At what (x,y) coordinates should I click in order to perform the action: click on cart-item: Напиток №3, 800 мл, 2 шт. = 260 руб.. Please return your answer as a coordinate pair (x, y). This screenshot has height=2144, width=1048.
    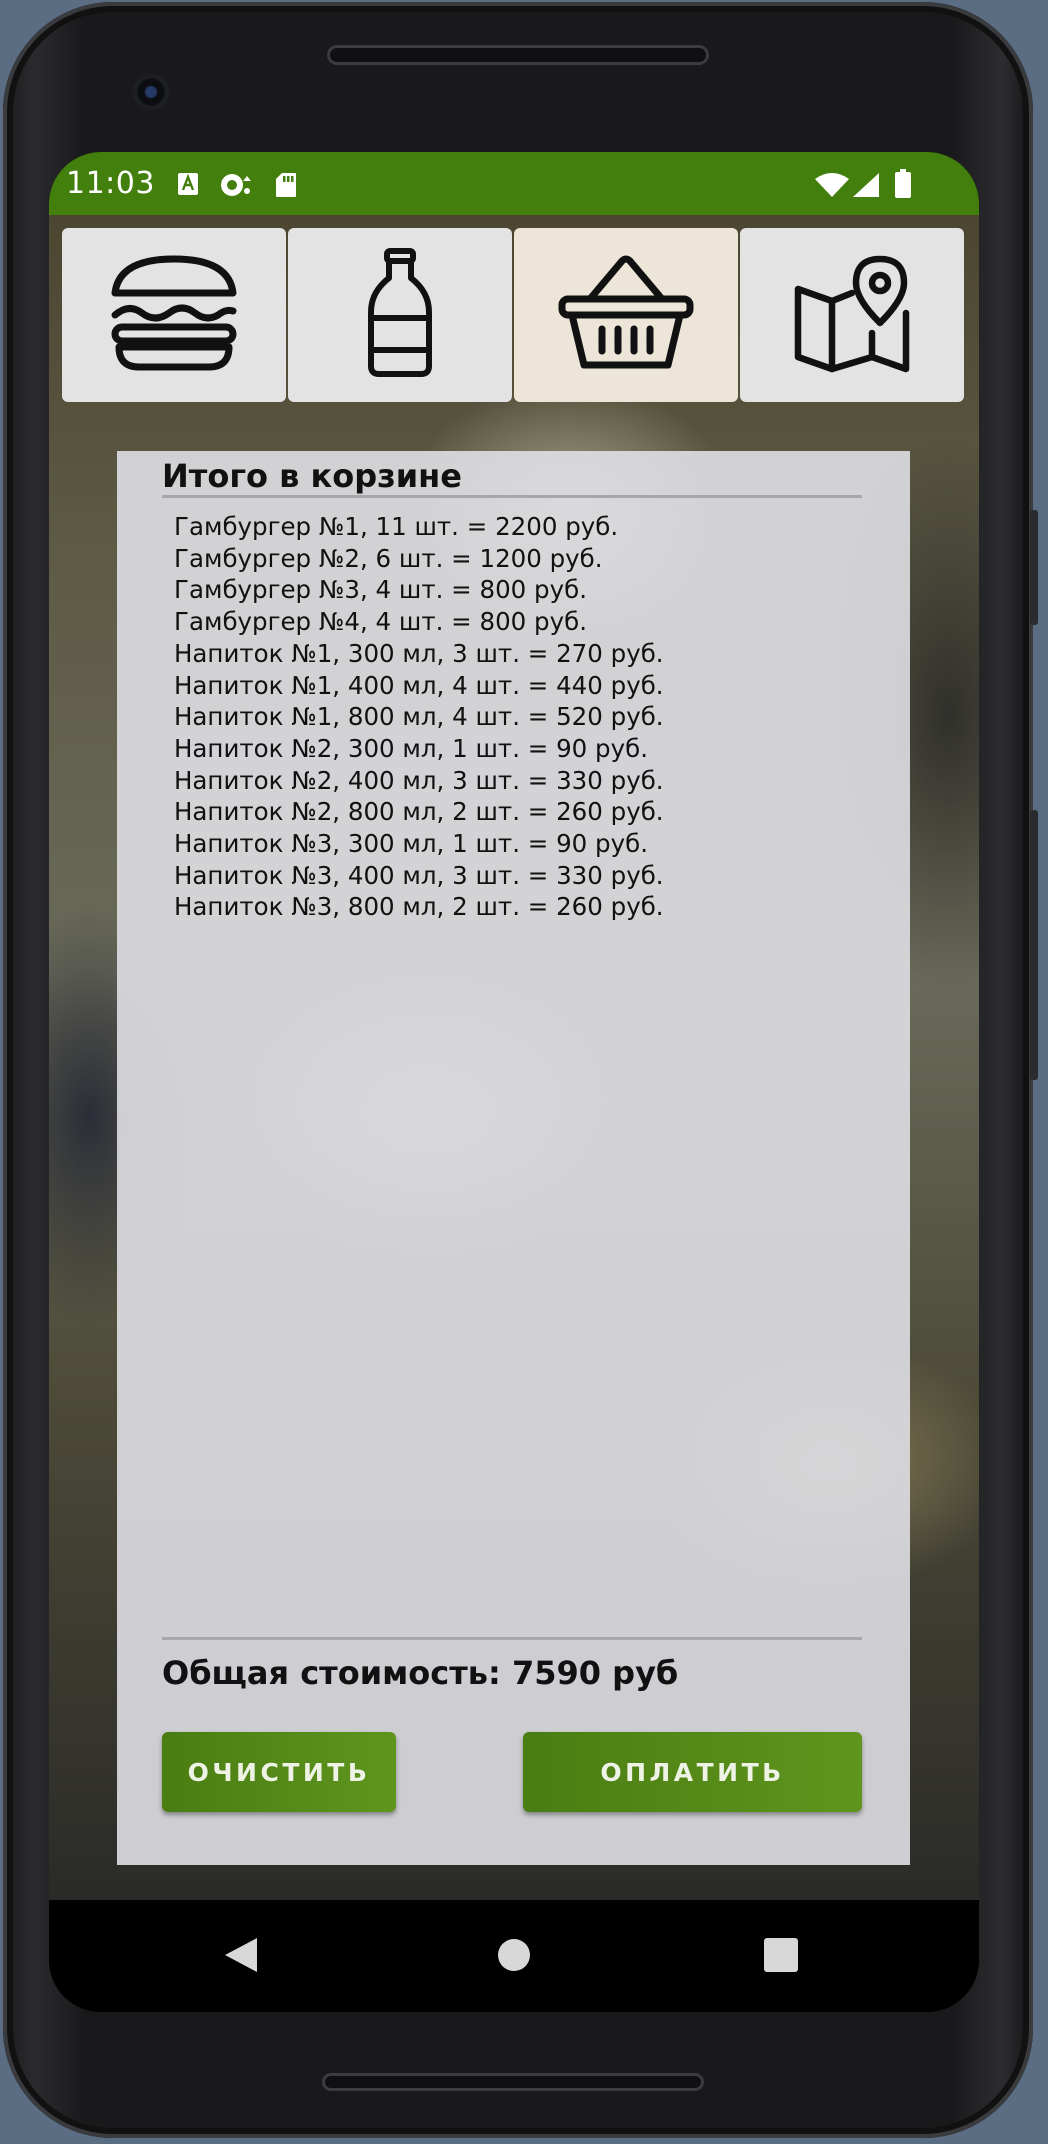
    Looking at the image, I should click on (419, 907).